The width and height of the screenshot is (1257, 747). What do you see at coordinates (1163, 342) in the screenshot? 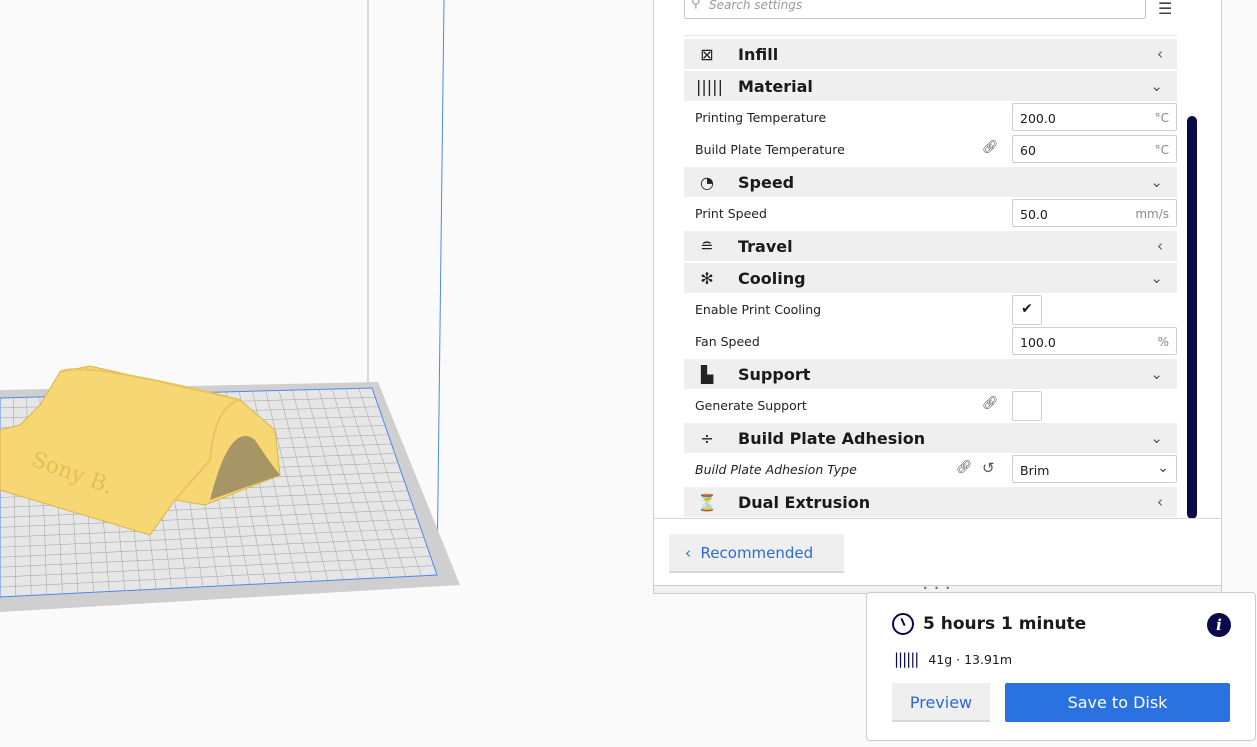
I see `unit: %` at bounding box center [1163, 342].